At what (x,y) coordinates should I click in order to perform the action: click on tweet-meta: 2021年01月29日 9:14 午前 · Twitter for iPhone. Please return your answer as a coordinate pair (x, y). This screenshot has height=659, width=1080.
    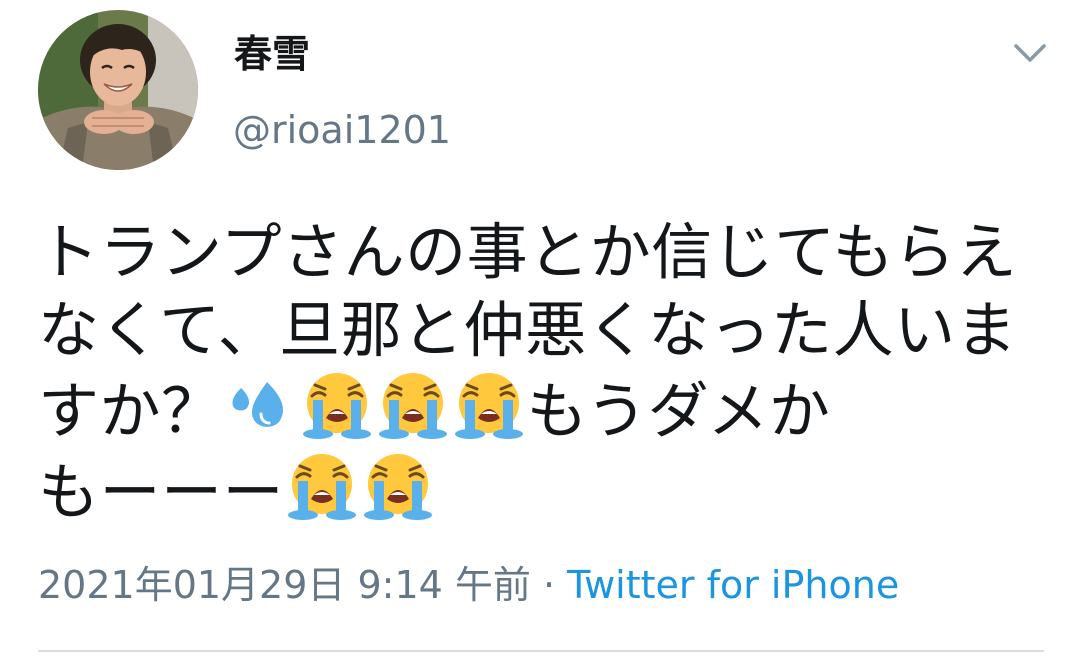
    Looking at the image, I should click on (468, 585).